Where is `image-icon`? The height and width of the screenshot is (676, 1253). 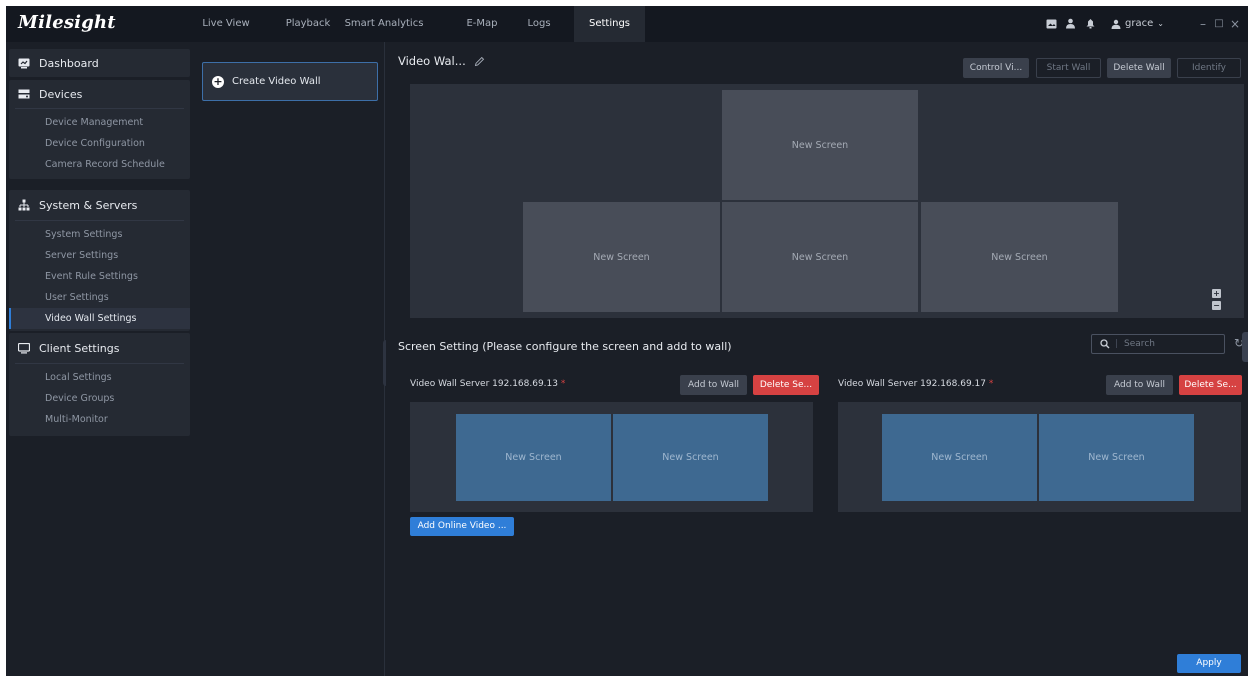
image-icon is located at coordinates (1051, 23).